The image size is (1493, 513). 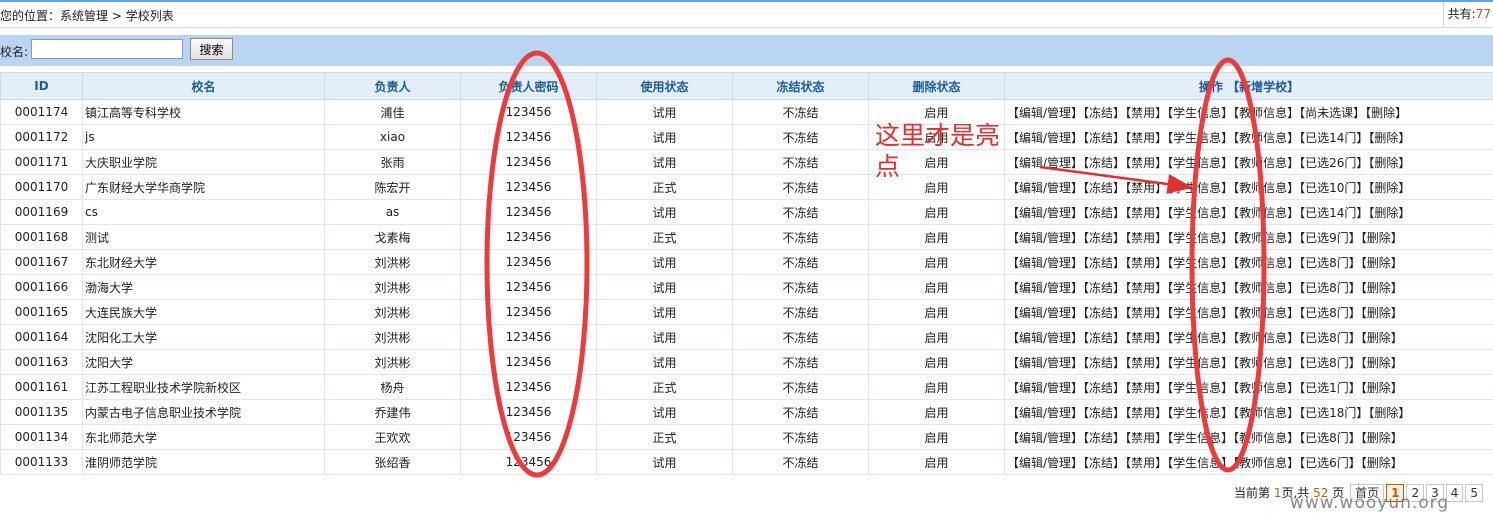 What do you see at coordinates (1333, 413) in the screenshot?
I see `course-selection-link: 【已选18门】` at bounding box center [1333, 413].